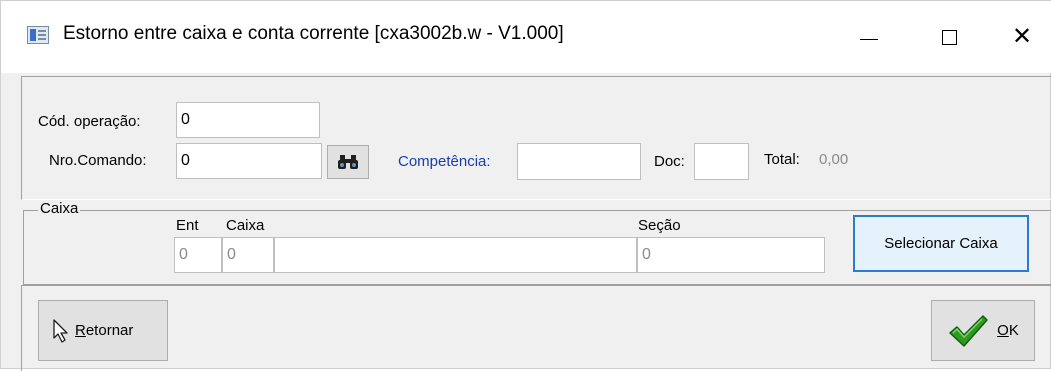 The width and height of the screenshot is (1051, 371). Describe the element at coordinates (941, 243) in the screenshot. I see `selecionar-caixa-button: Selecionar Caixa` at that location.